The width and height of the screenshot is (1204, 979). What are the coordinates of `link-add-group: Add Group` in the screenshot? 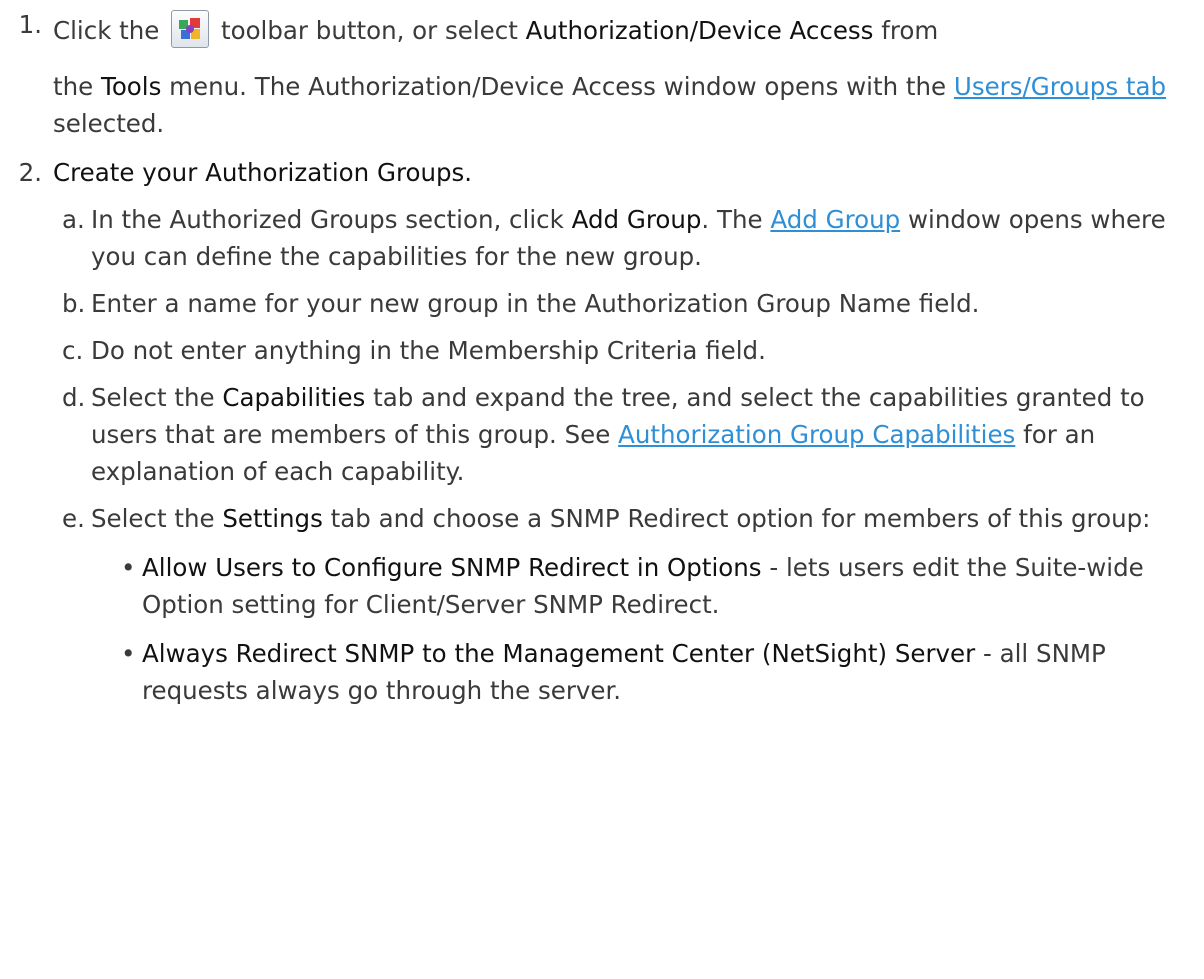 It's located at (835, 219).